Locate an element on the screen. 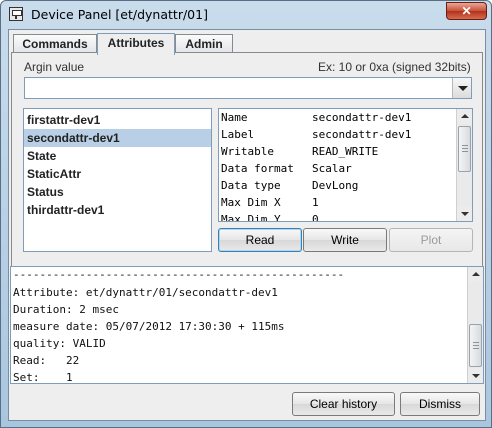 Image resolution: width=492 pixels, height=428 pixels. argin-label: Argin value is located at coordinates (54, 67).